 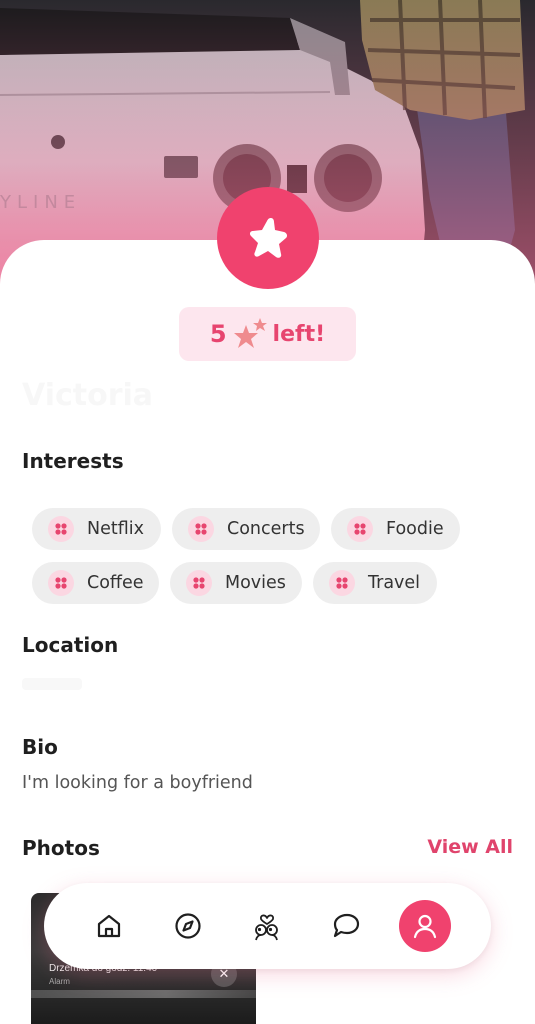 What do you see at coordinates (470, 847) in the screenshot?
I see `view-all-photos-link: View All` at bounding box center [470, 847].